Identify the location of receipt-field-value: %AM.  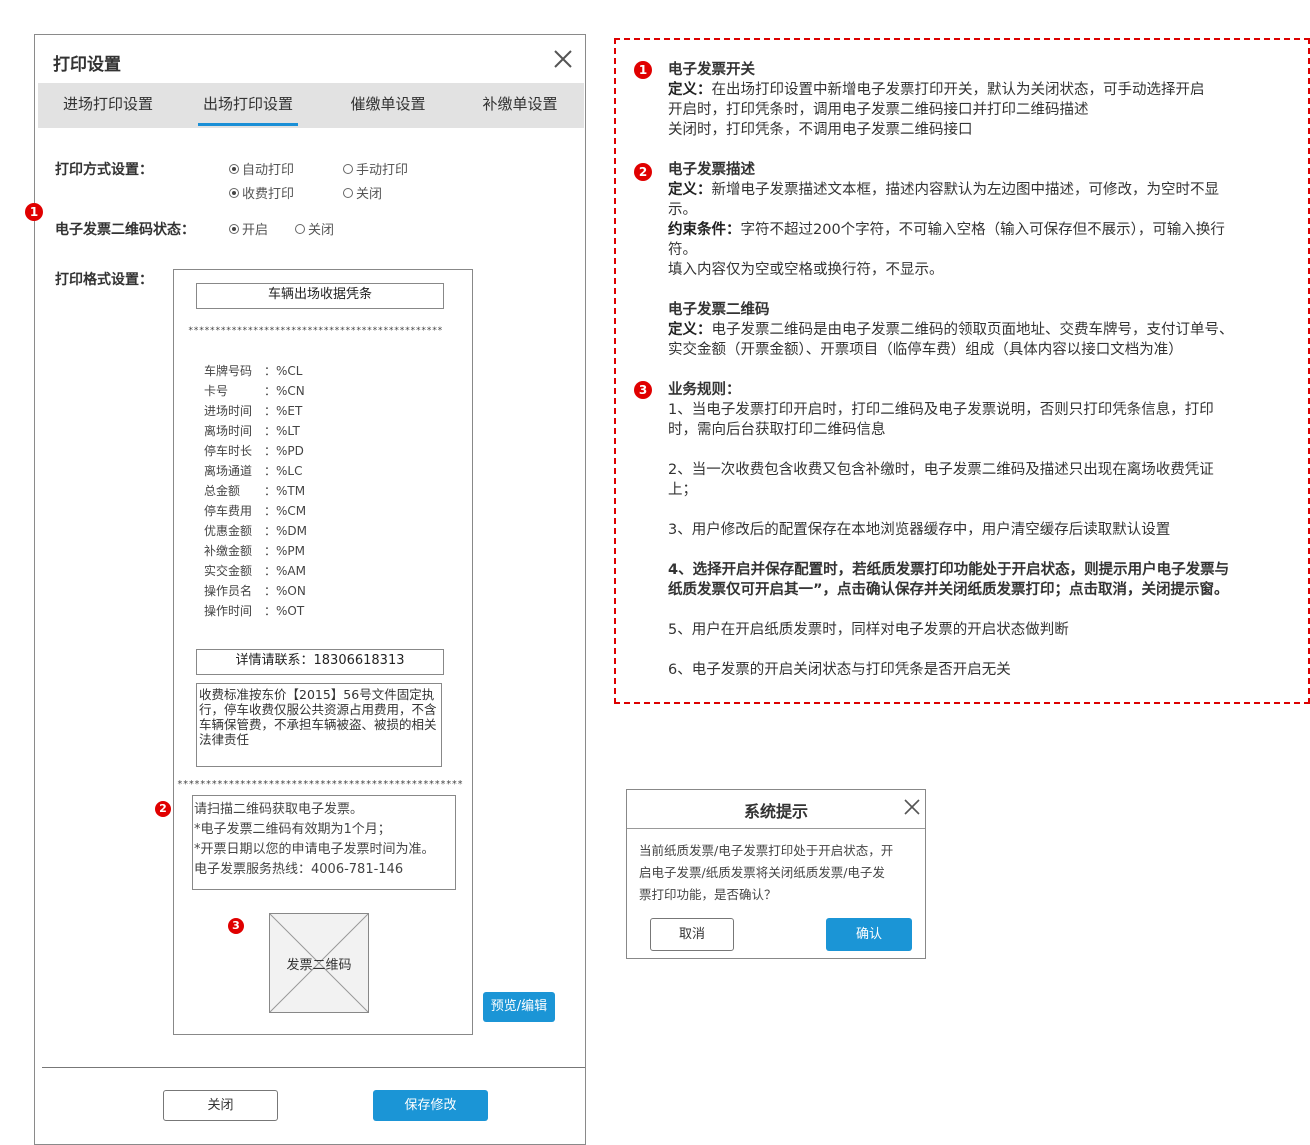
(291, 571).